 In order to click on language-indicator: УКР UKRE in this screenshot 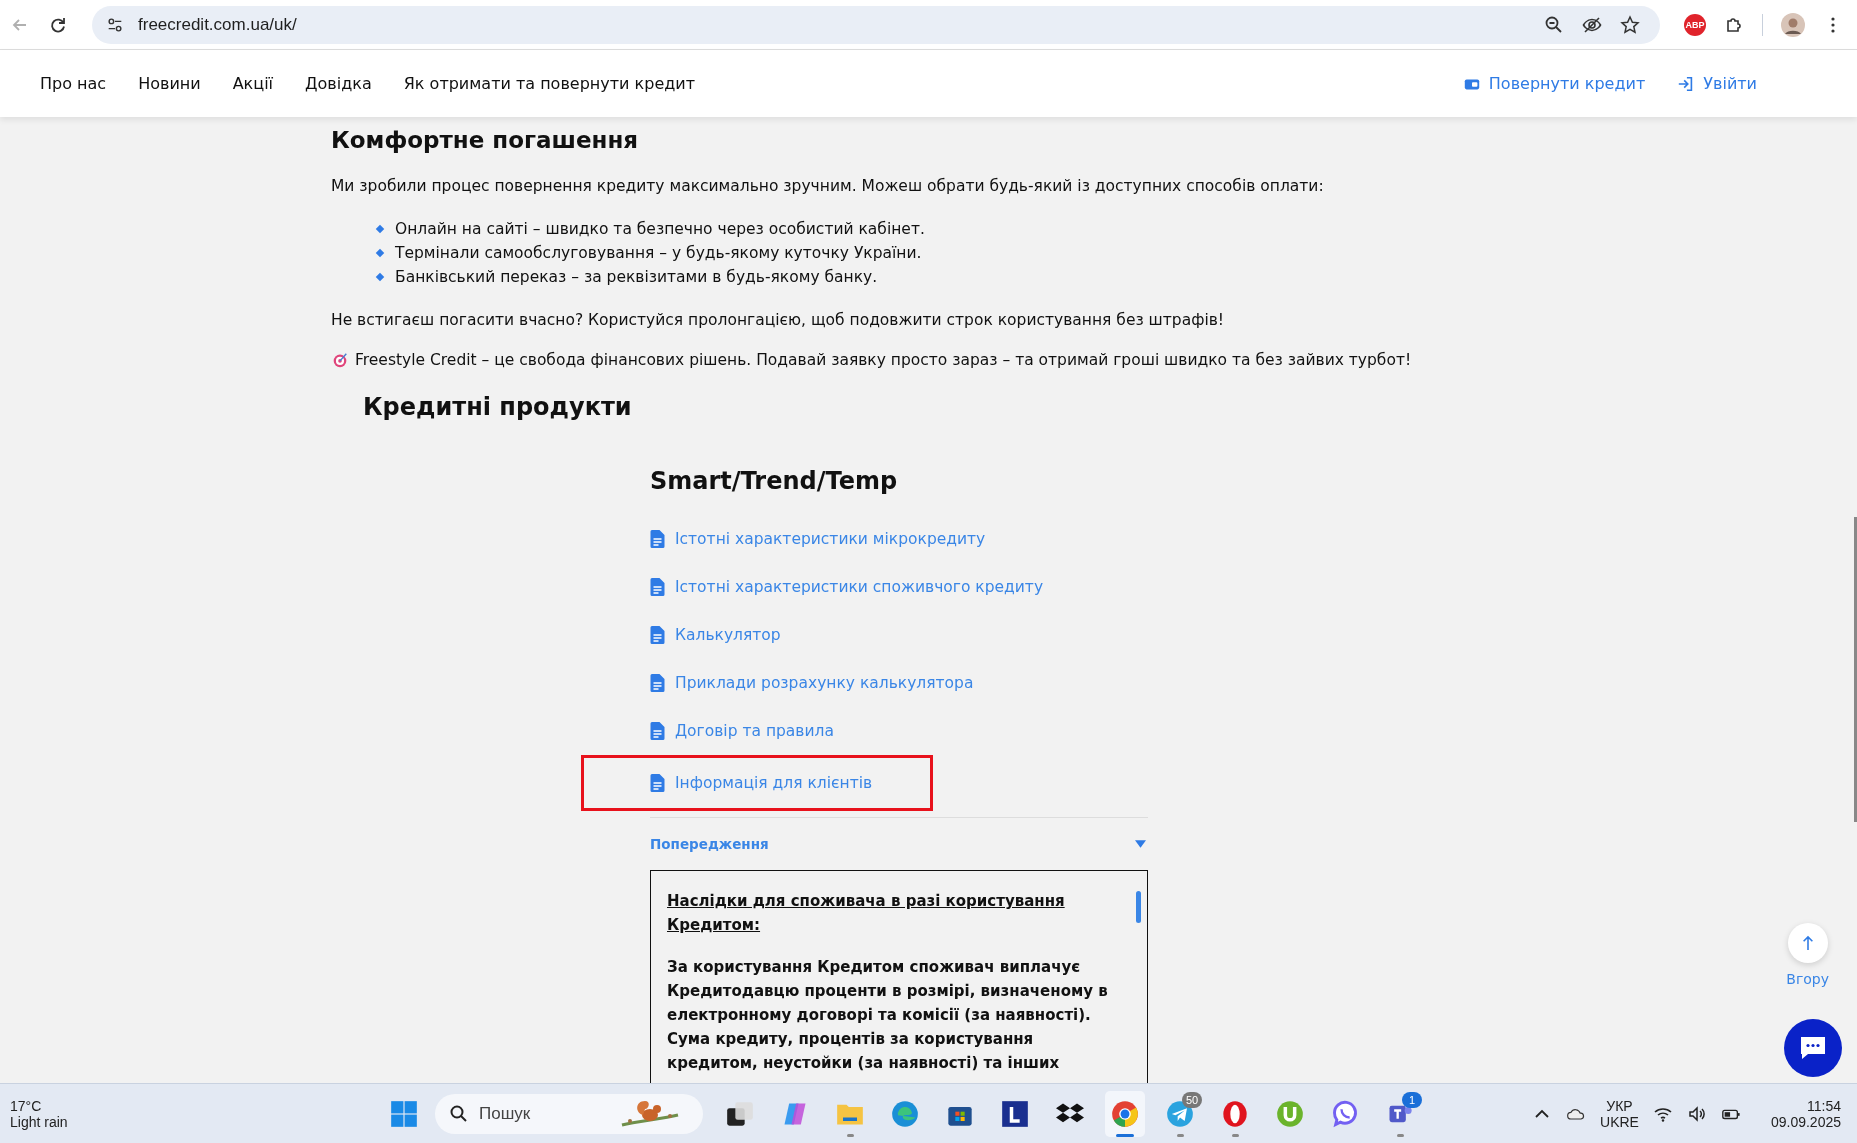, I will do `click(1619, 1113)`.